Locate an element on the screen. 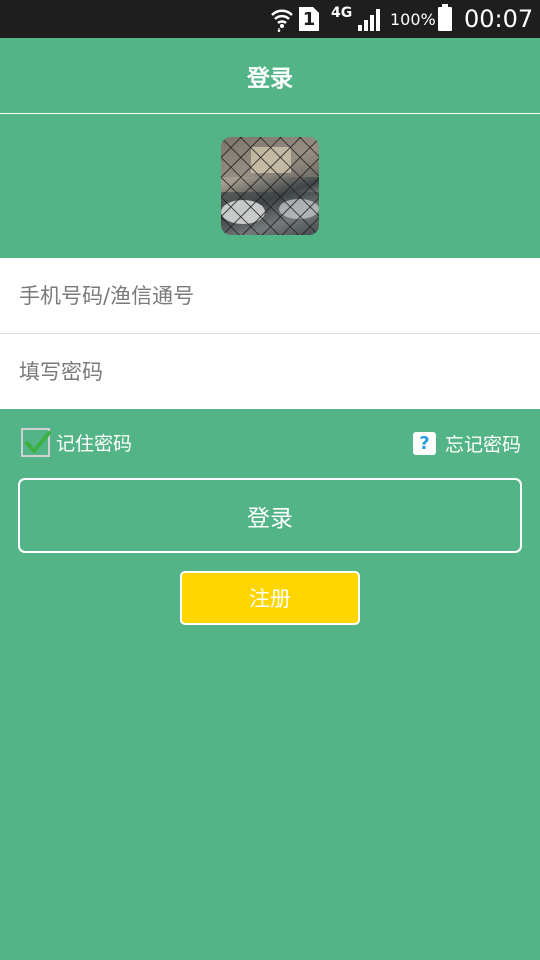  help-icon: ? is located at coordinates (424, 443).